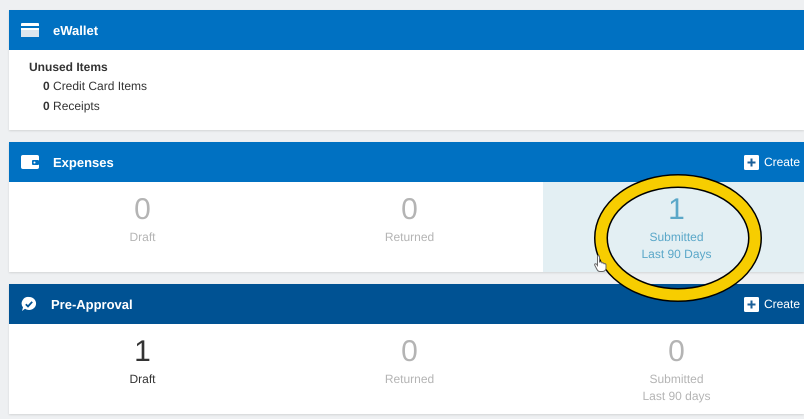 The width and height of the screenshot is (804, 419). What do you see at coordinates (83, 162) in the screenshot?
I see `panel-title: Expenses` at bounding box center [83, 162].